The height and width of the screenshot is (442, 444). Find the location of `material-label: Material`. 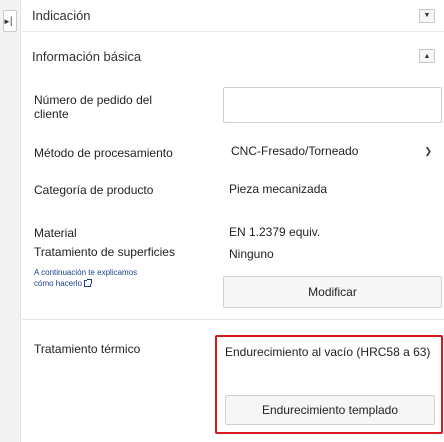

material-label: Material is located at coordinates (55, 233).